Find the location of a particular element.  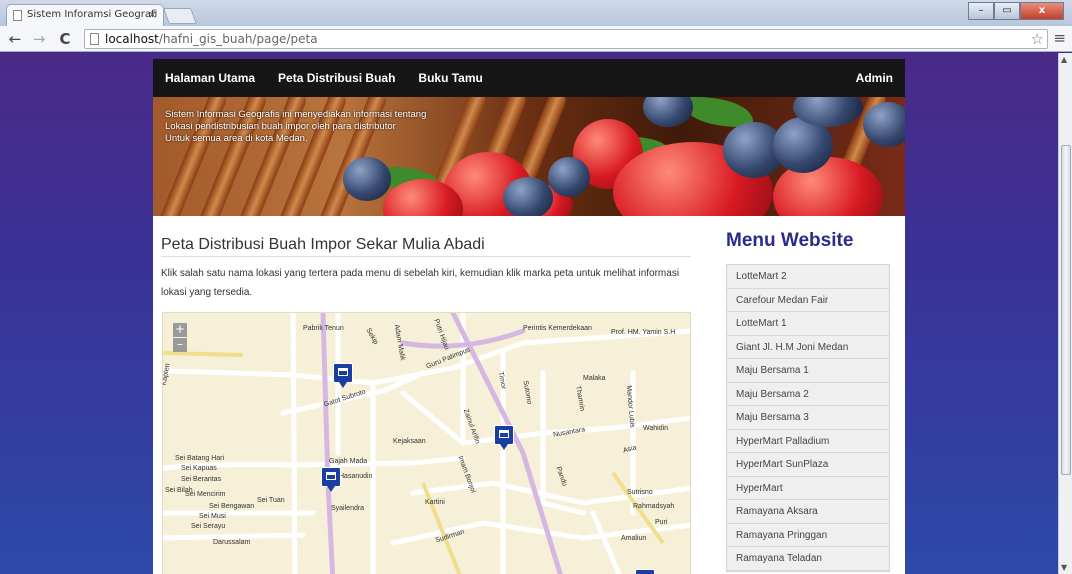

map-label: Kejaksaan is located at coordinates (409, 441).